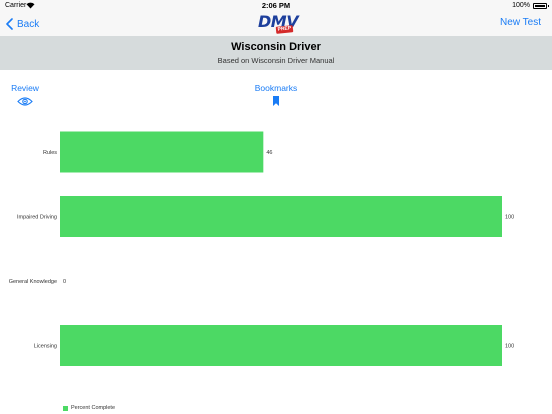 This screenshot has height=414, width=552. I want to click on battery-percent: 100%, so click(521, 5).